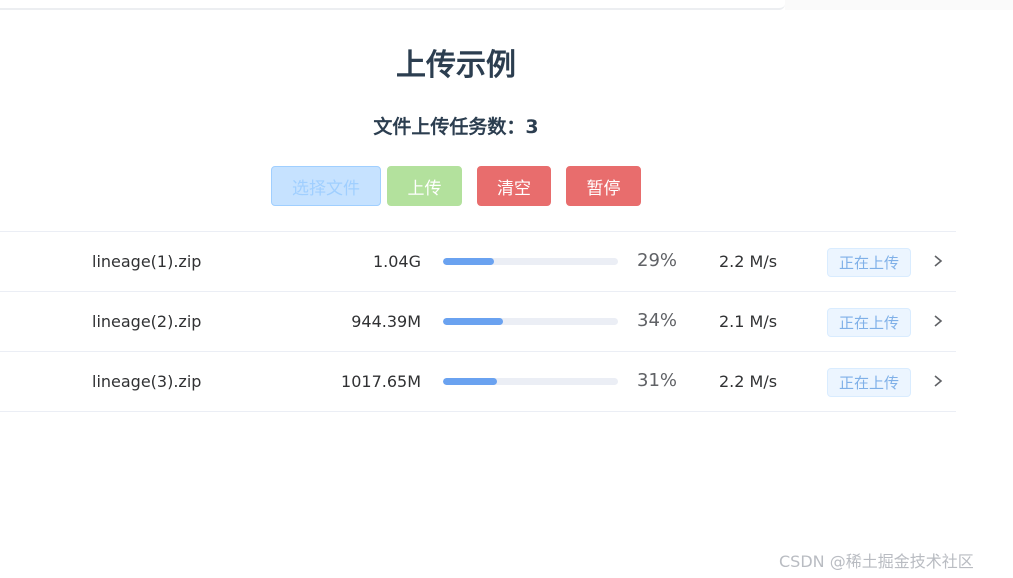 This screenshot has width=1013, height=578. I want to click on list-item: lineage(1).zip 1.04G 29% 2.2 M/s 正在上传, so click(478, 262).